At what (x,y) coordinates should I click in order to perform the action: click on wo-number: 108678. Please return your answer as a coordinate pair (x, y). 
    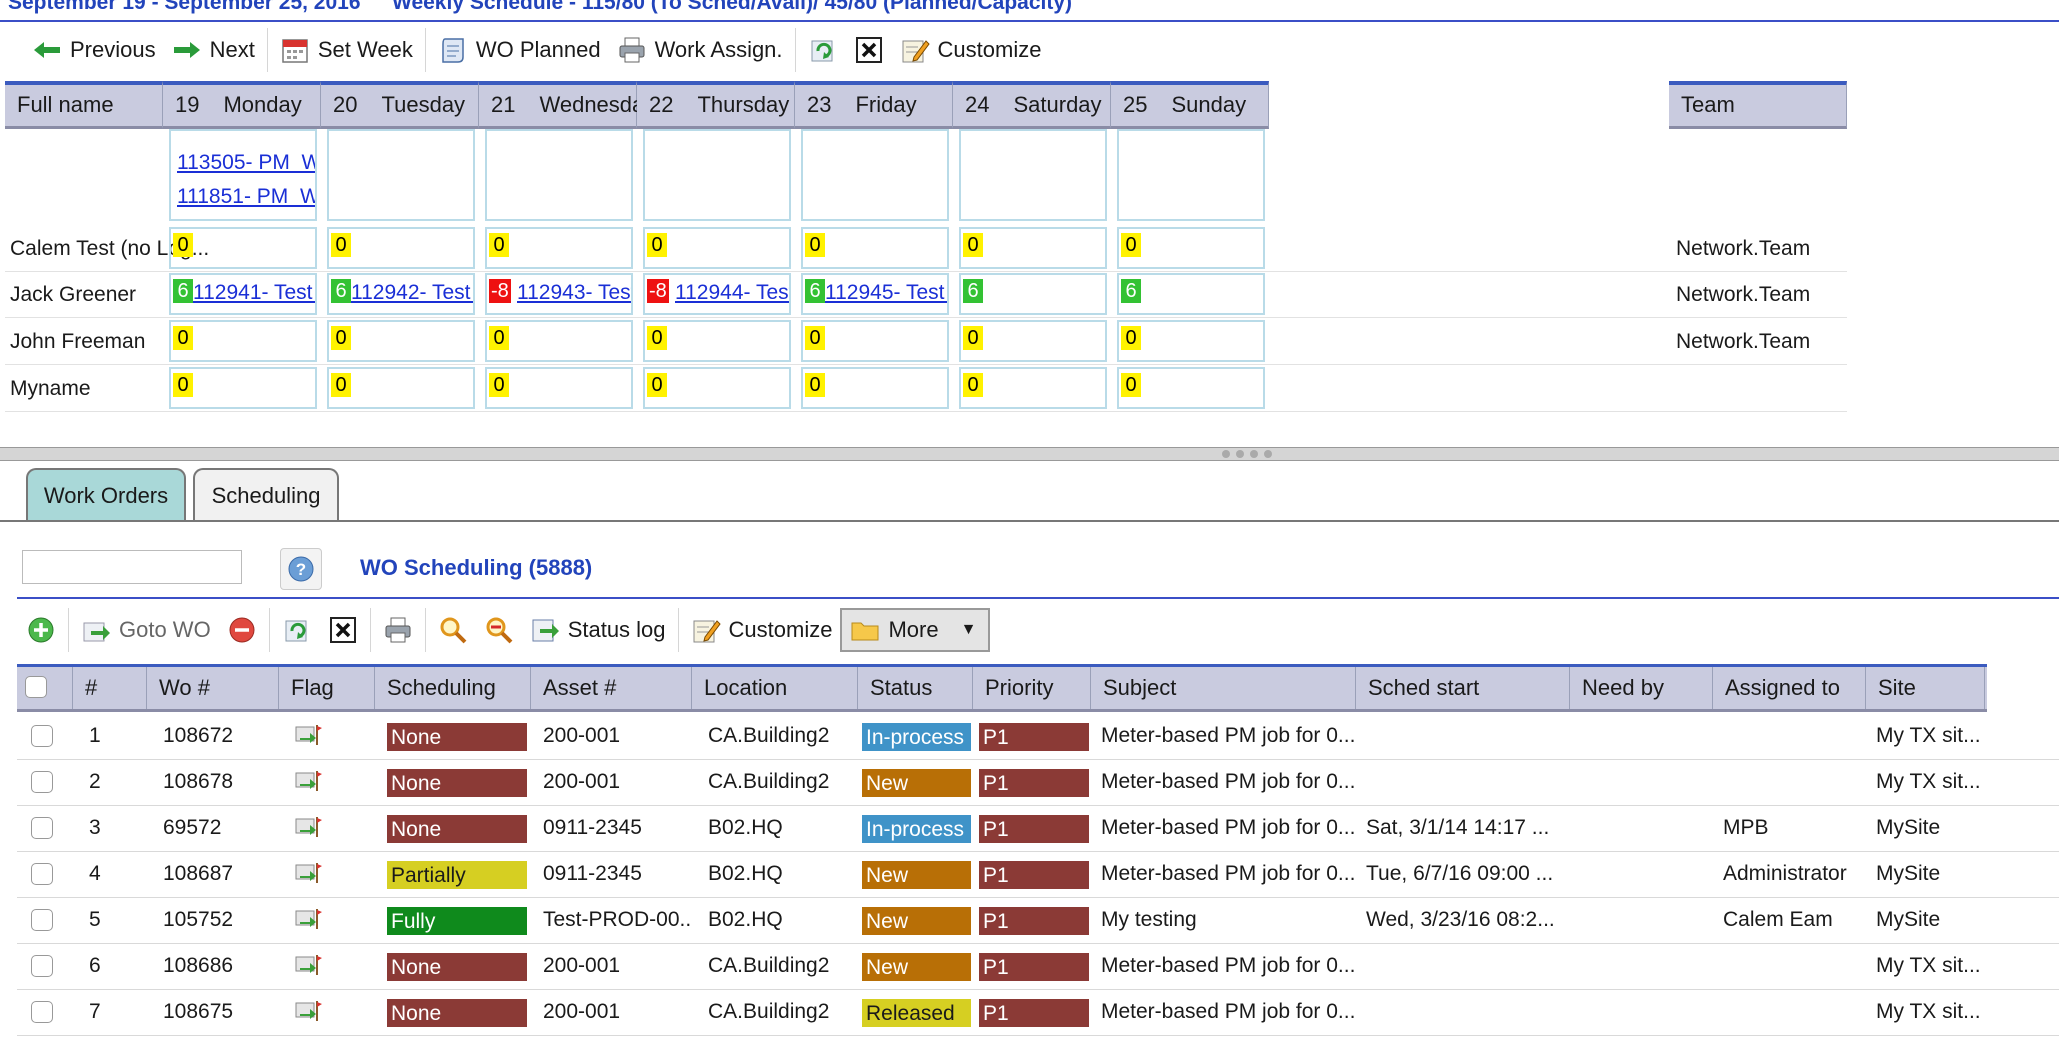
    Looking at the image, I should click on (198, 782).